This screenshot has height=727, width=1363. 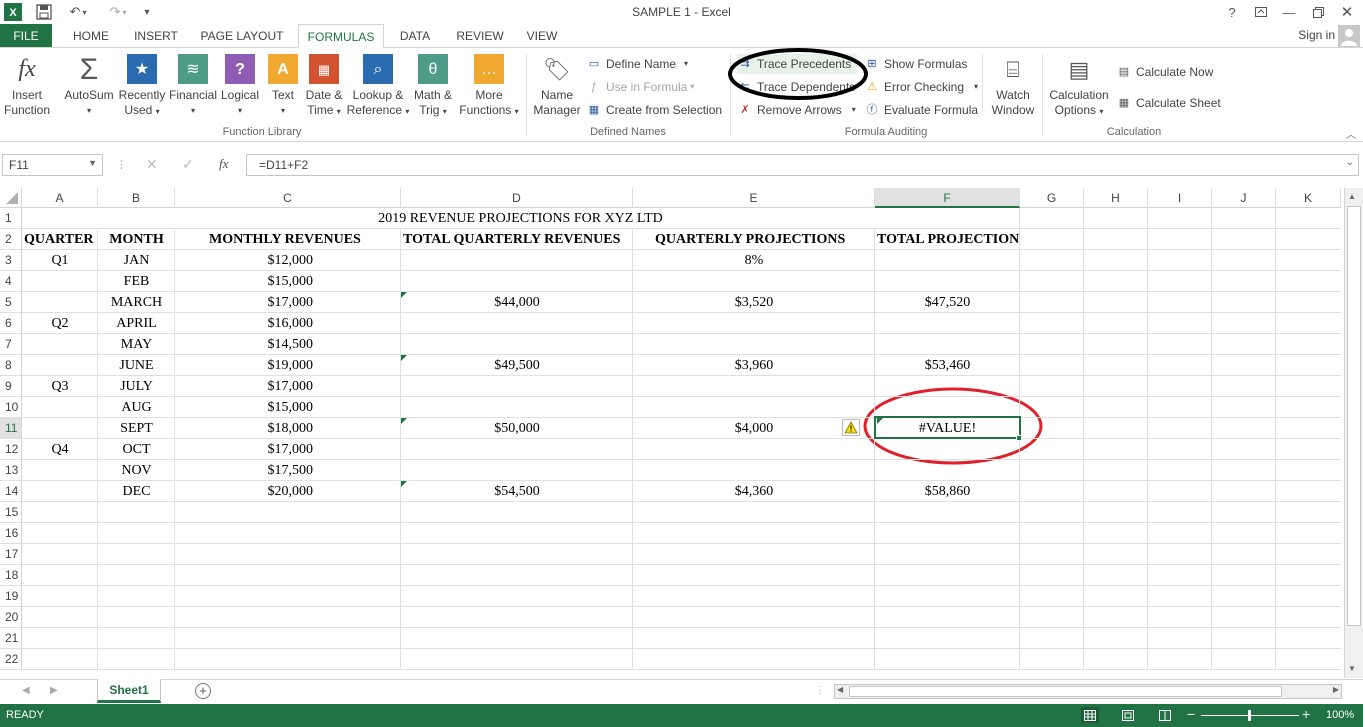 I want to click on cell-month: FEB, so click(x=136, y=281).